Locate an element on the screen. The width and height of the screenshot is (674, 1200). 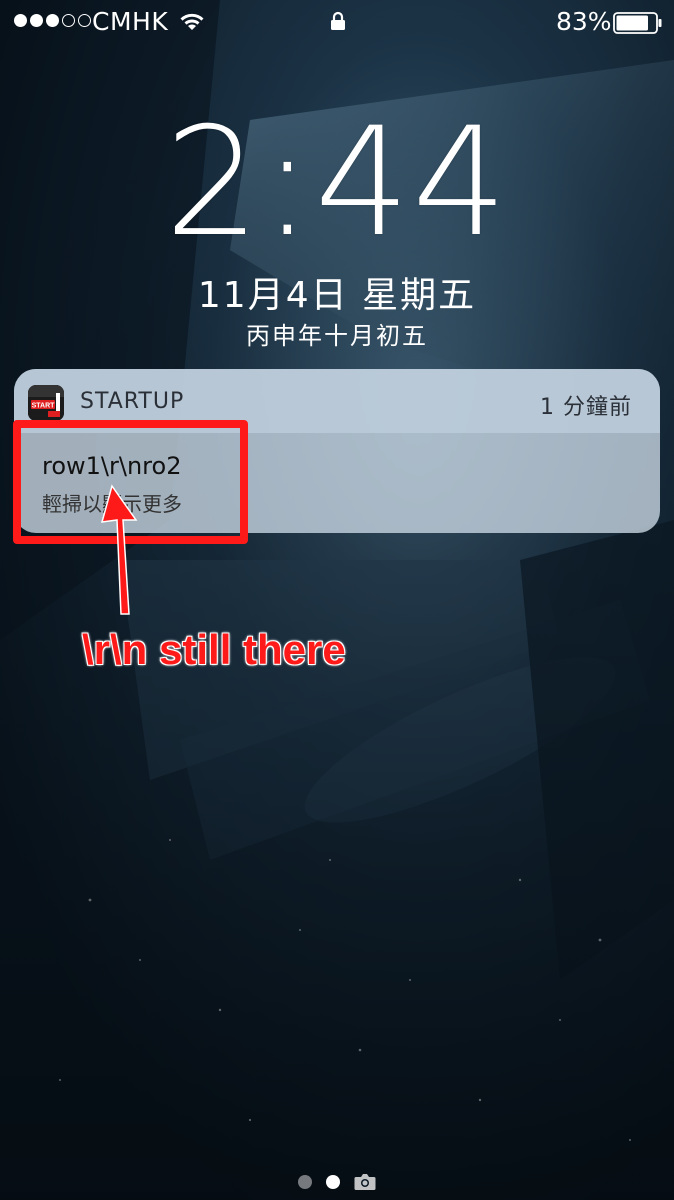
carrier-name: CMHK is located at coordinates (130, 21).